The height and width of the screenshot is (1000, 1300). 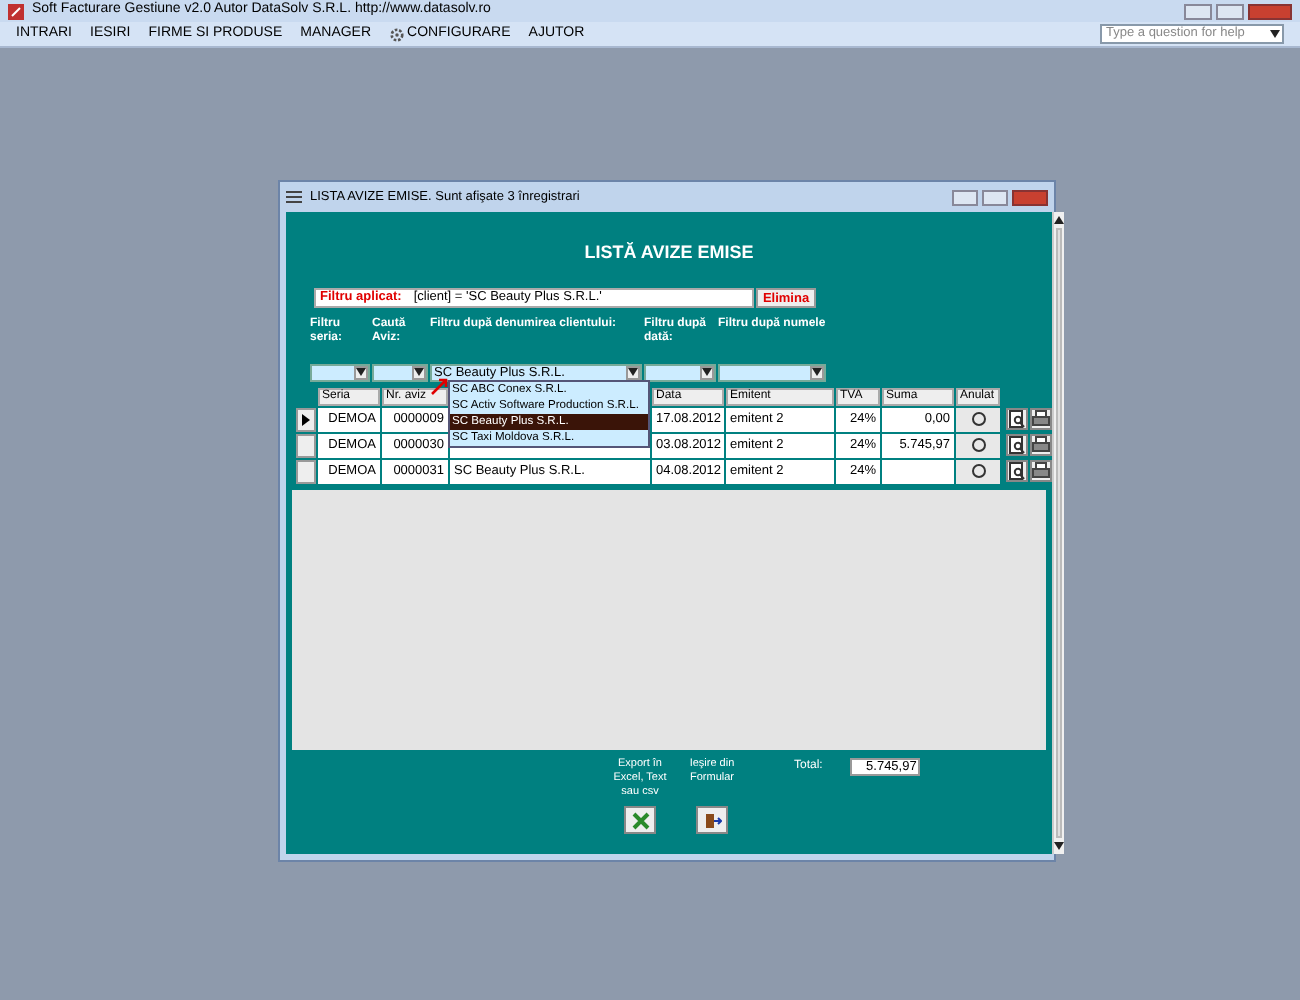 What do you see at coordinates (918, 471) in the screenshot?
I see `table-cell` at bounding box center [918, 471].